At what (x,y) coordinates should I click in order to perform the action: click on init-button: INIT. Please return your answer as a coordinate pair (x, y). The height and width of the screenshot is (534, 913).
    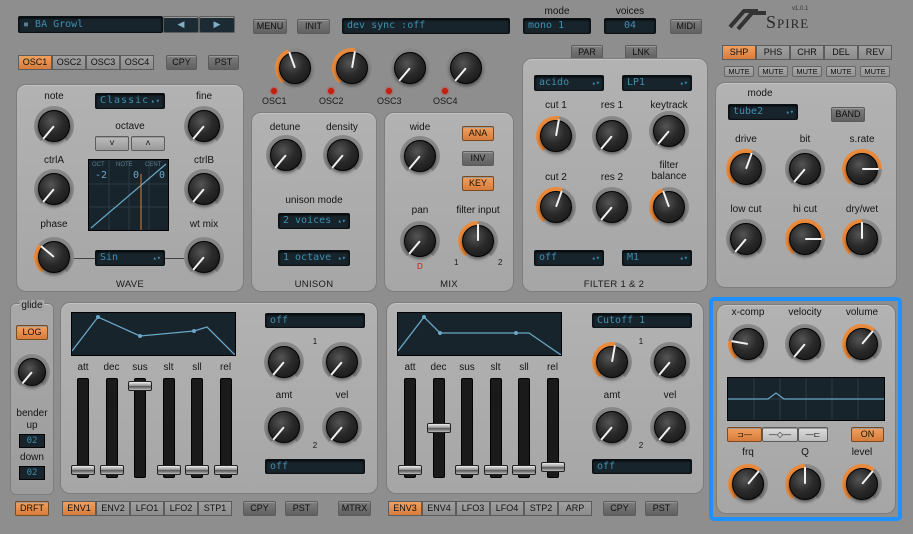
    Looking at the image, I should click on (313, 26).